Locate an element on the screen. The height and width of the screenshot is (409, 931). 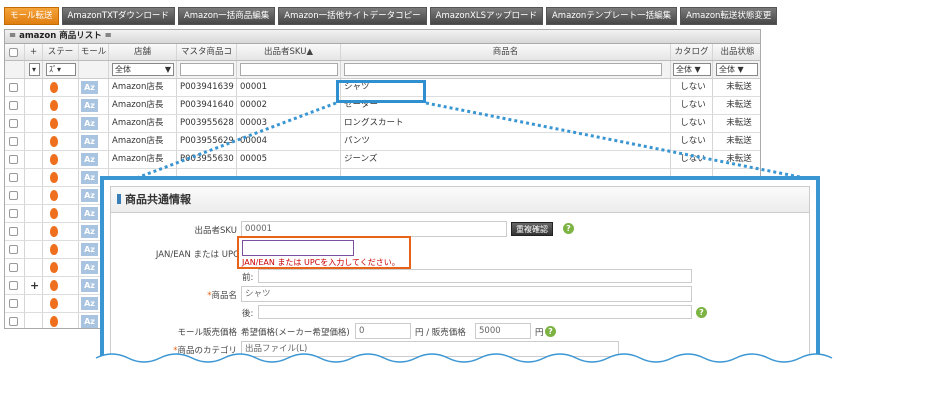
torn-line is located at coordinates (464, 358).